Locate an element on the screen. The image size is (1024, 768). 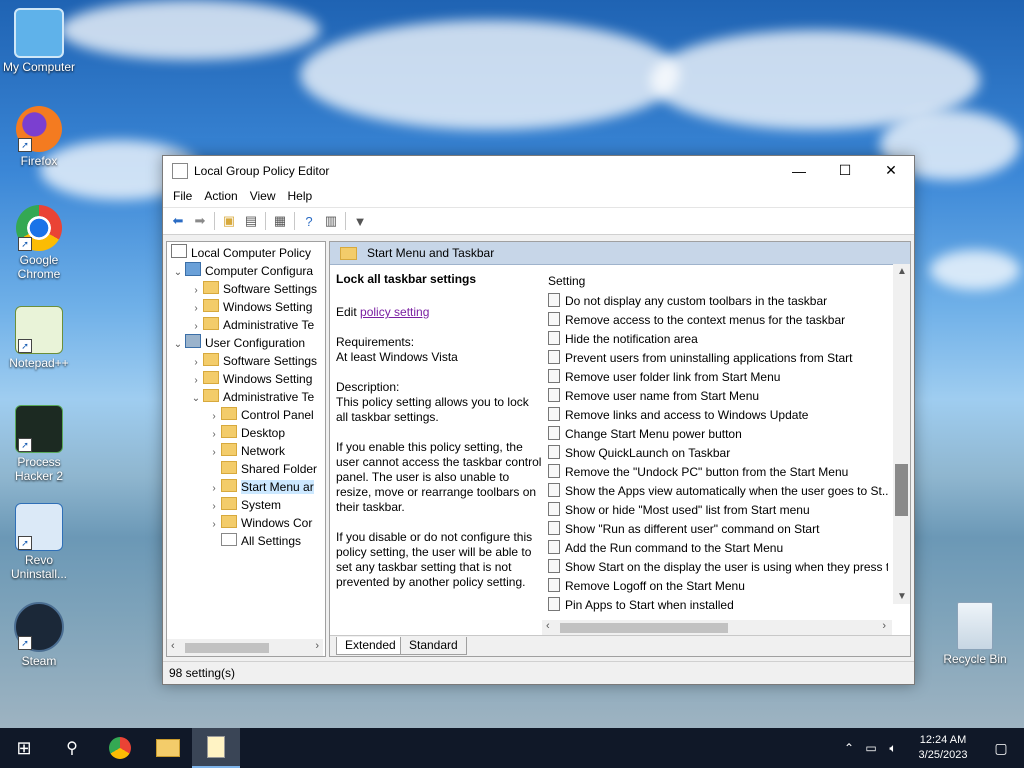
tree-item-administrative-templates: › Administrative Te is located at coordinates (251, 325).